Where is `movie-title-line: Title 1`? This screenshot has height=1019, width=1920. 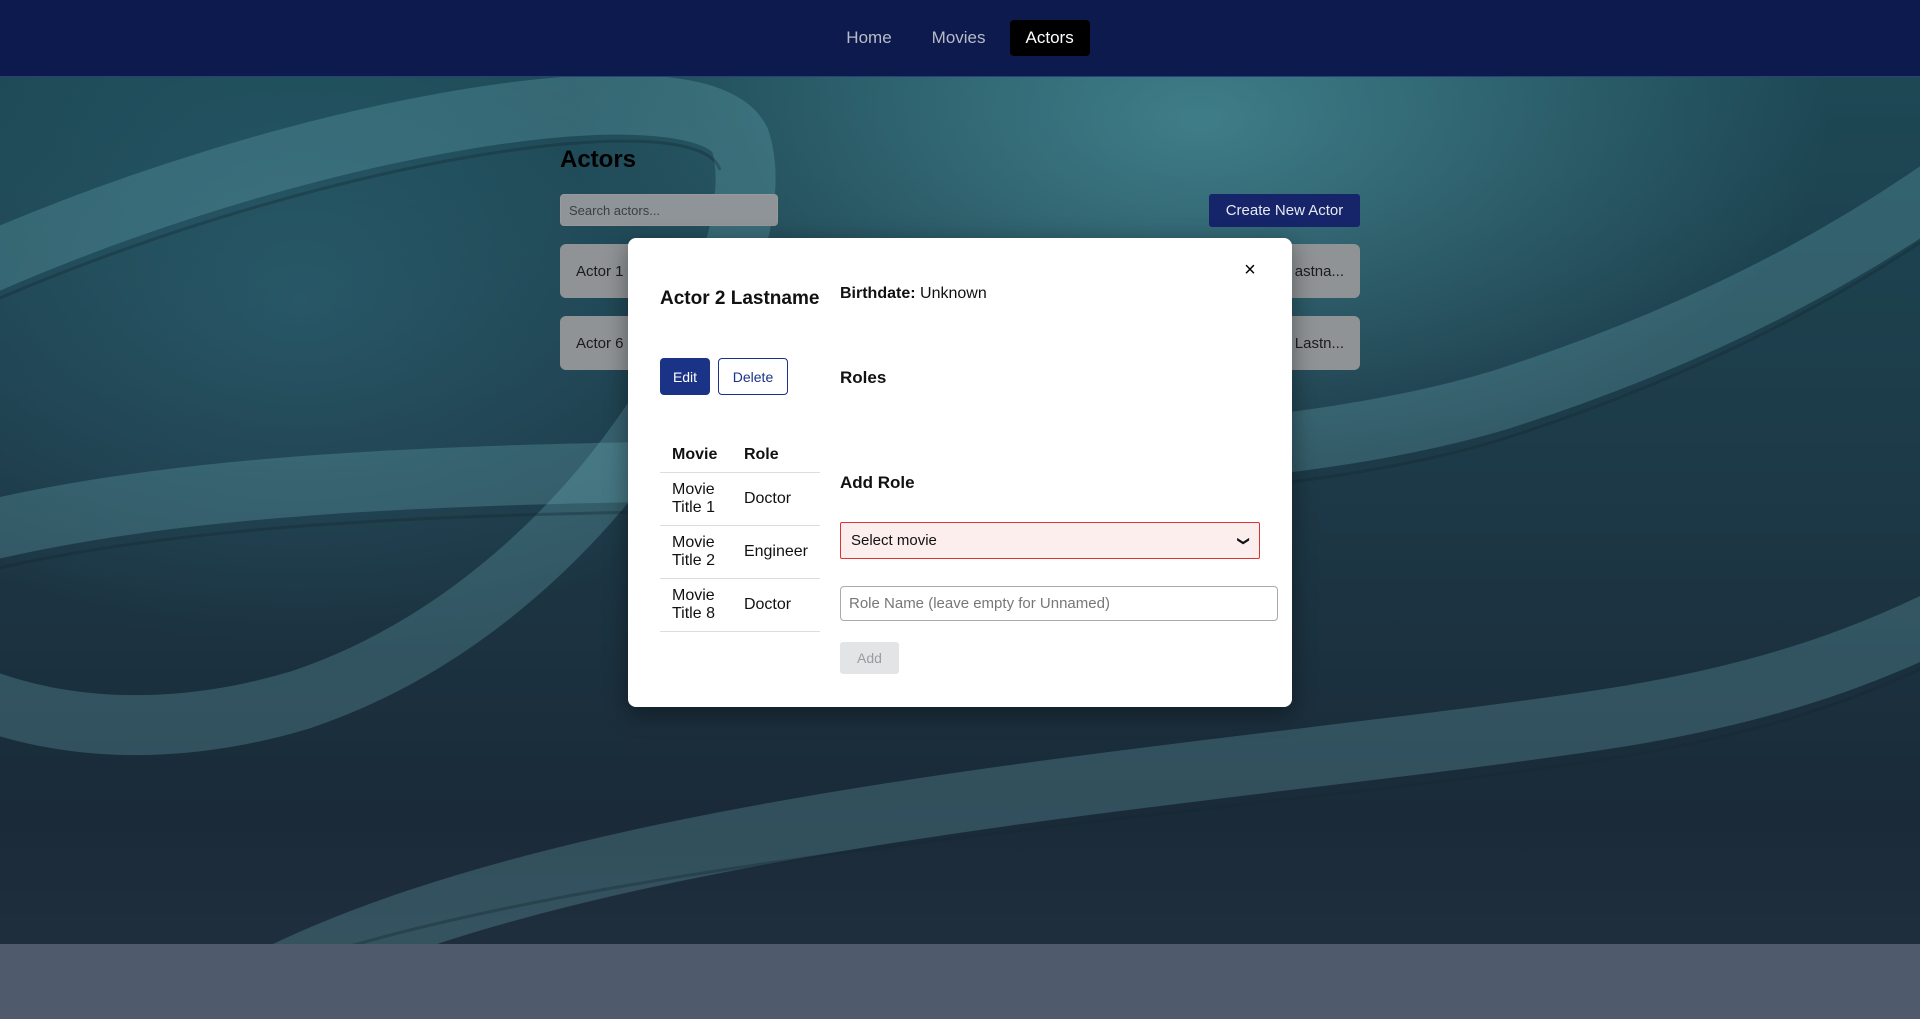 movie-title-line: Title 1 is located at coordinates (693, 507).